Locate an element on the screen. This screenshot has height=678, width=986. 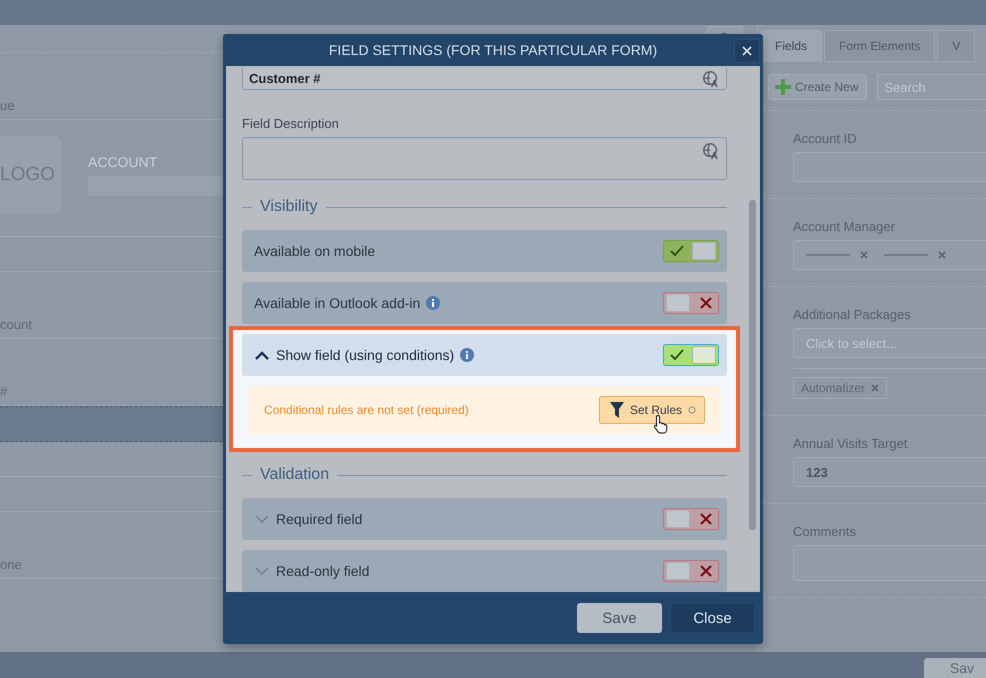
panel-tab: V is located at coordinates (956, 46).